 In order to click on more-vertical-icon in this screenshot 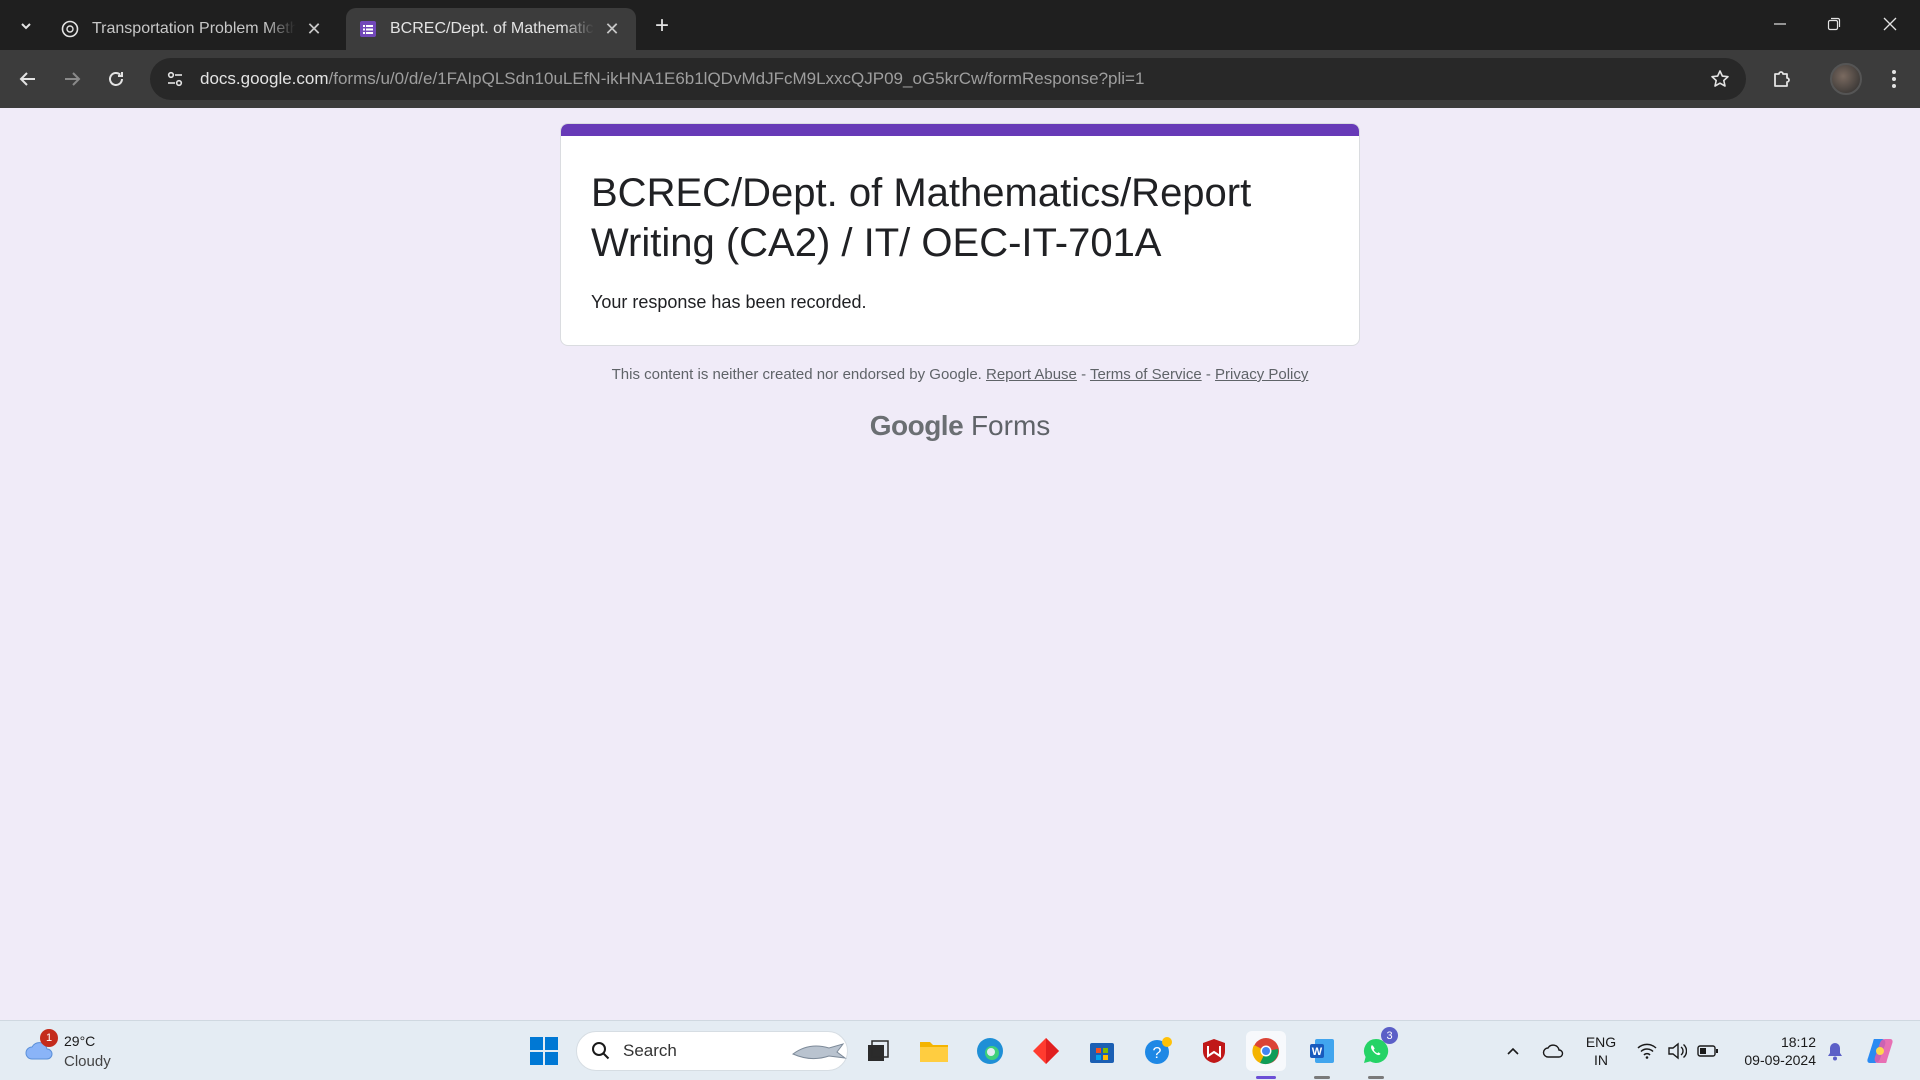, I will do `click(1894, 79)`.